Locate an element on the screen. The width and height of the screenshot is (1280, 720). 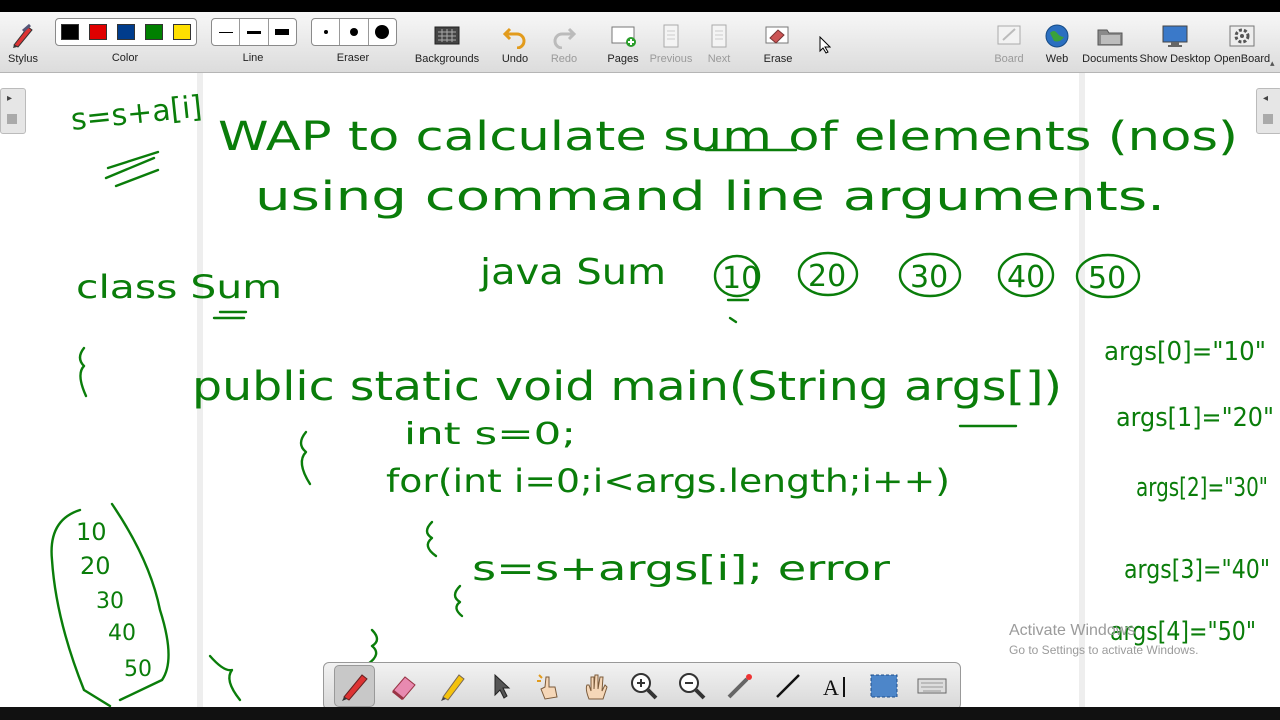
note-question-line1: WAP to calculate sum of elements (nos) is located at coordinates (728, 137).